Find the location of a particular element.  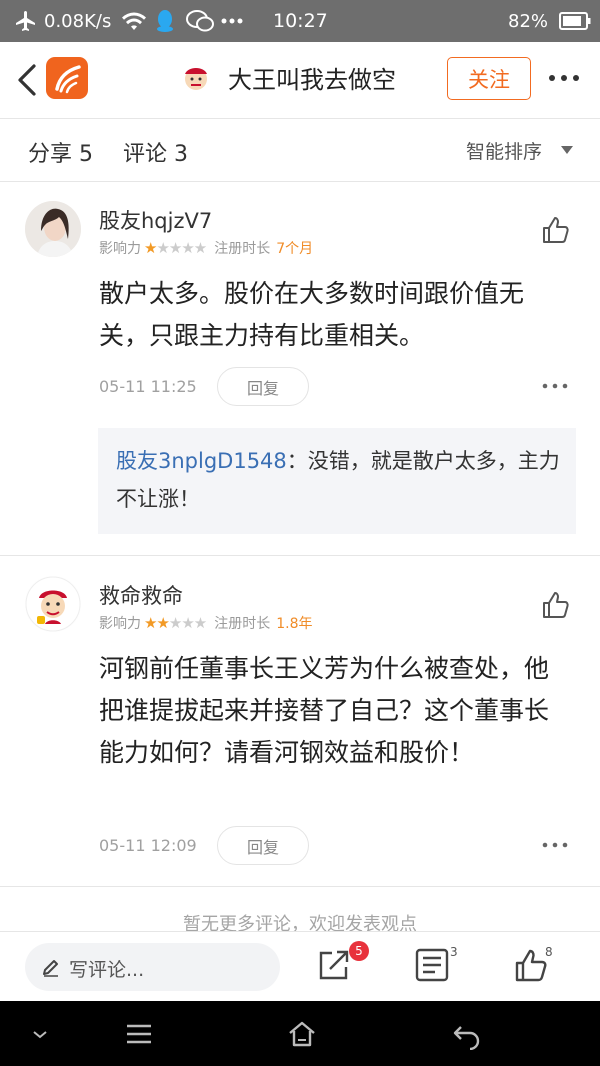

clock: 10:27 is located at coordinates (300, 21).